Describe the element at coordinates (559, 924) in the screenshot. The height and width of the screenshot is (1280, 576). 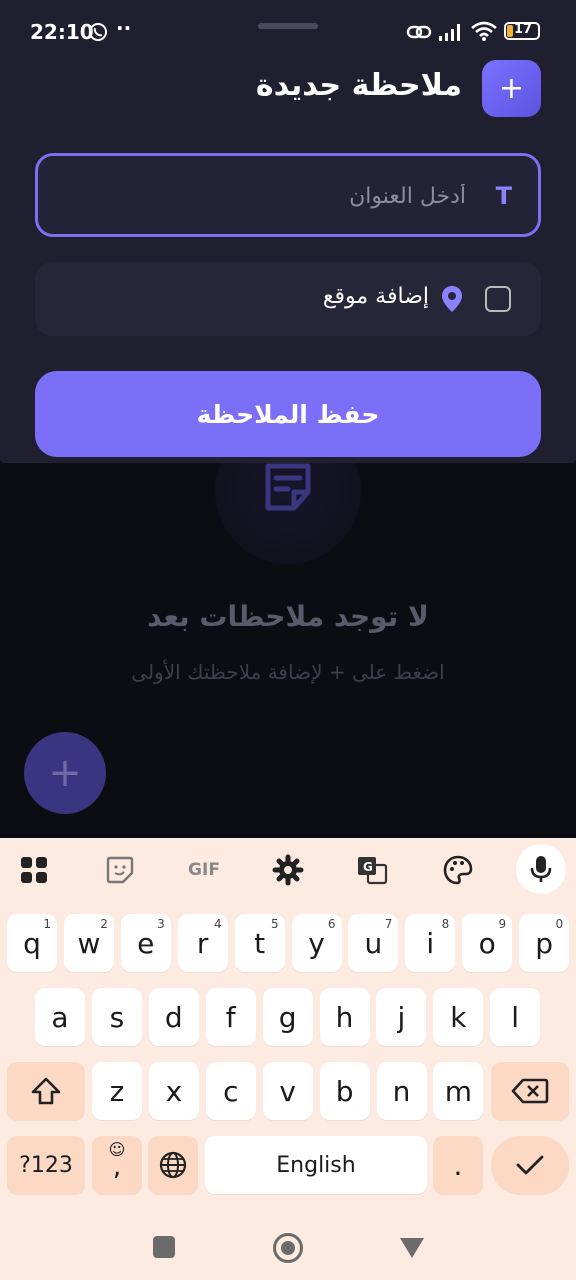
I see `key-hint: 0` at that location.